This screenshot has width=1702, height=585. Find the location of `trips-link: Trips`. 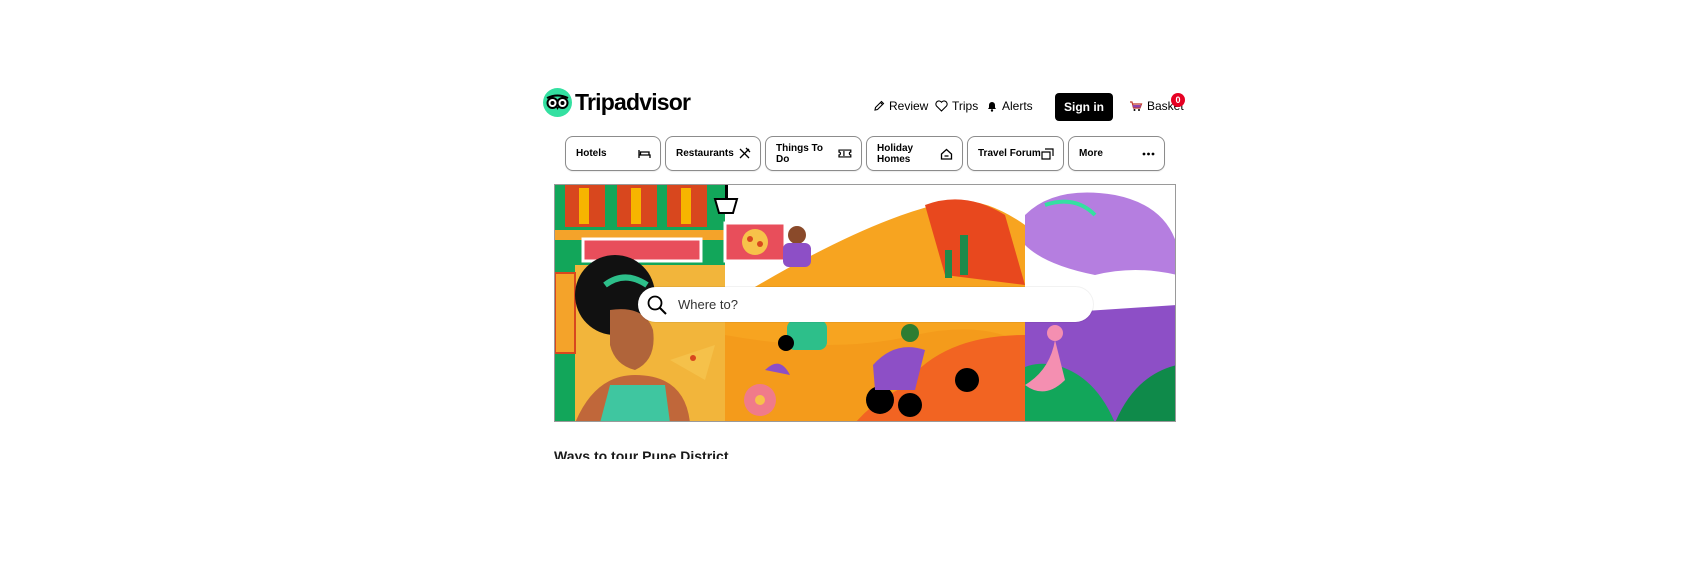

trips-link: Trips is located at coordinates (956, 106).